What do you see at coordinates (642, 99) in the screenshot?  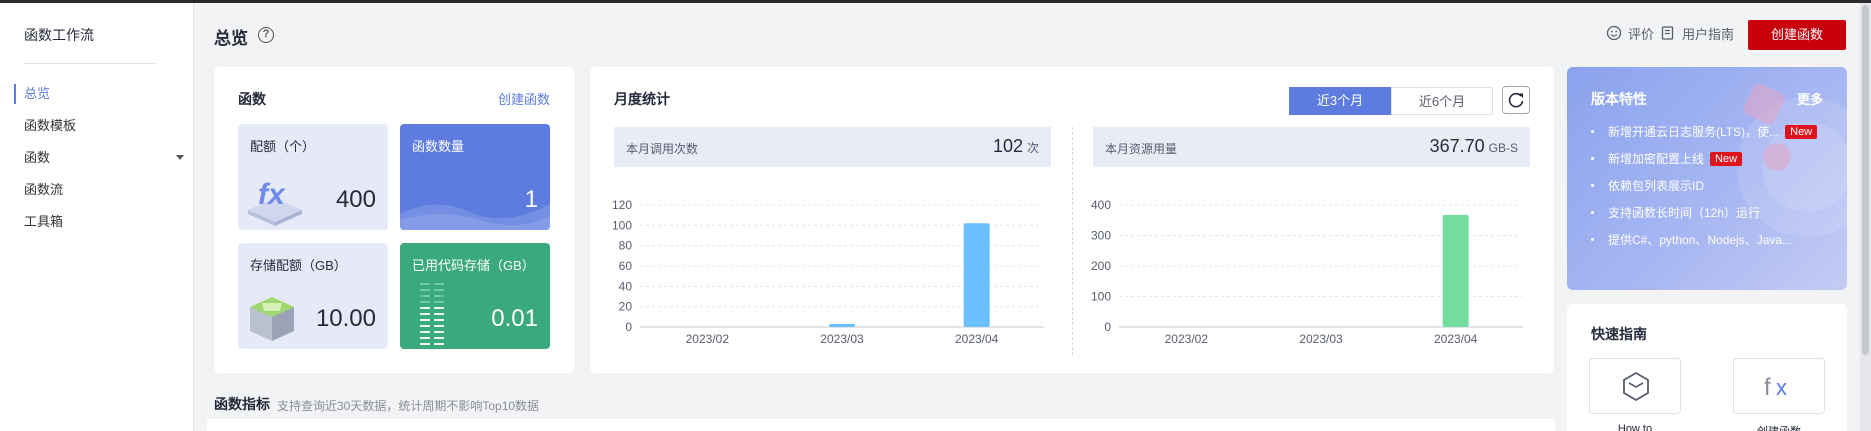 I see `monthly-stats-title: 月度统计` at bounding box center [642, 99].